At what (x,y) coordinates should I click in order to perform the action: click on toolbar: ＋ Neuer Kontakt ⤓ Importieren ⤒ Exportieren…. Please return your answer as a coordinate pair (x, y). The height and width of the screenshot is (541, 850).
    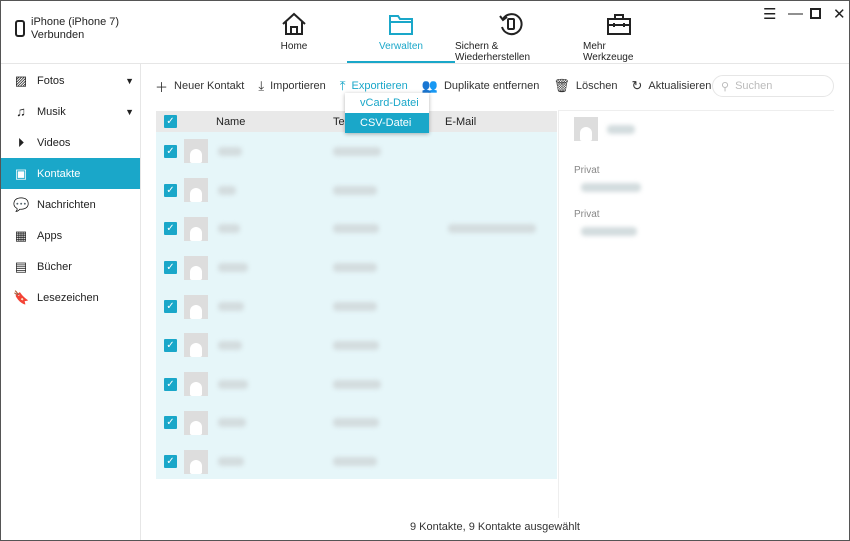
    Looking at the image, I should click on (433, 86).